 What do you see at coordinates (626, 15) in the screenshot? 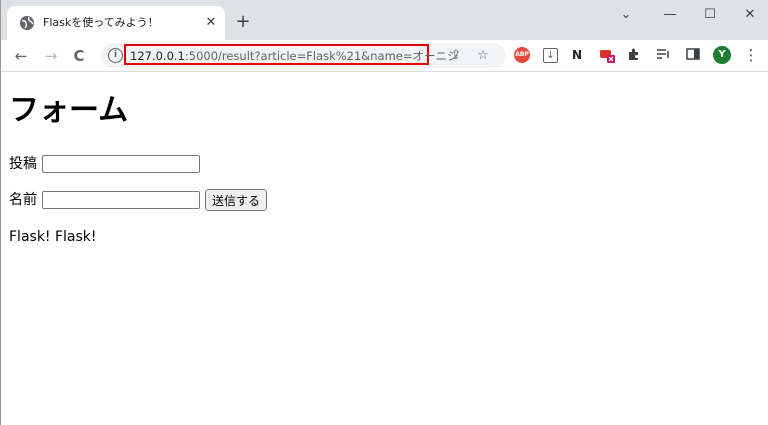
I see `tab-search-icon: ⌄` at bounding box center [626, 15].